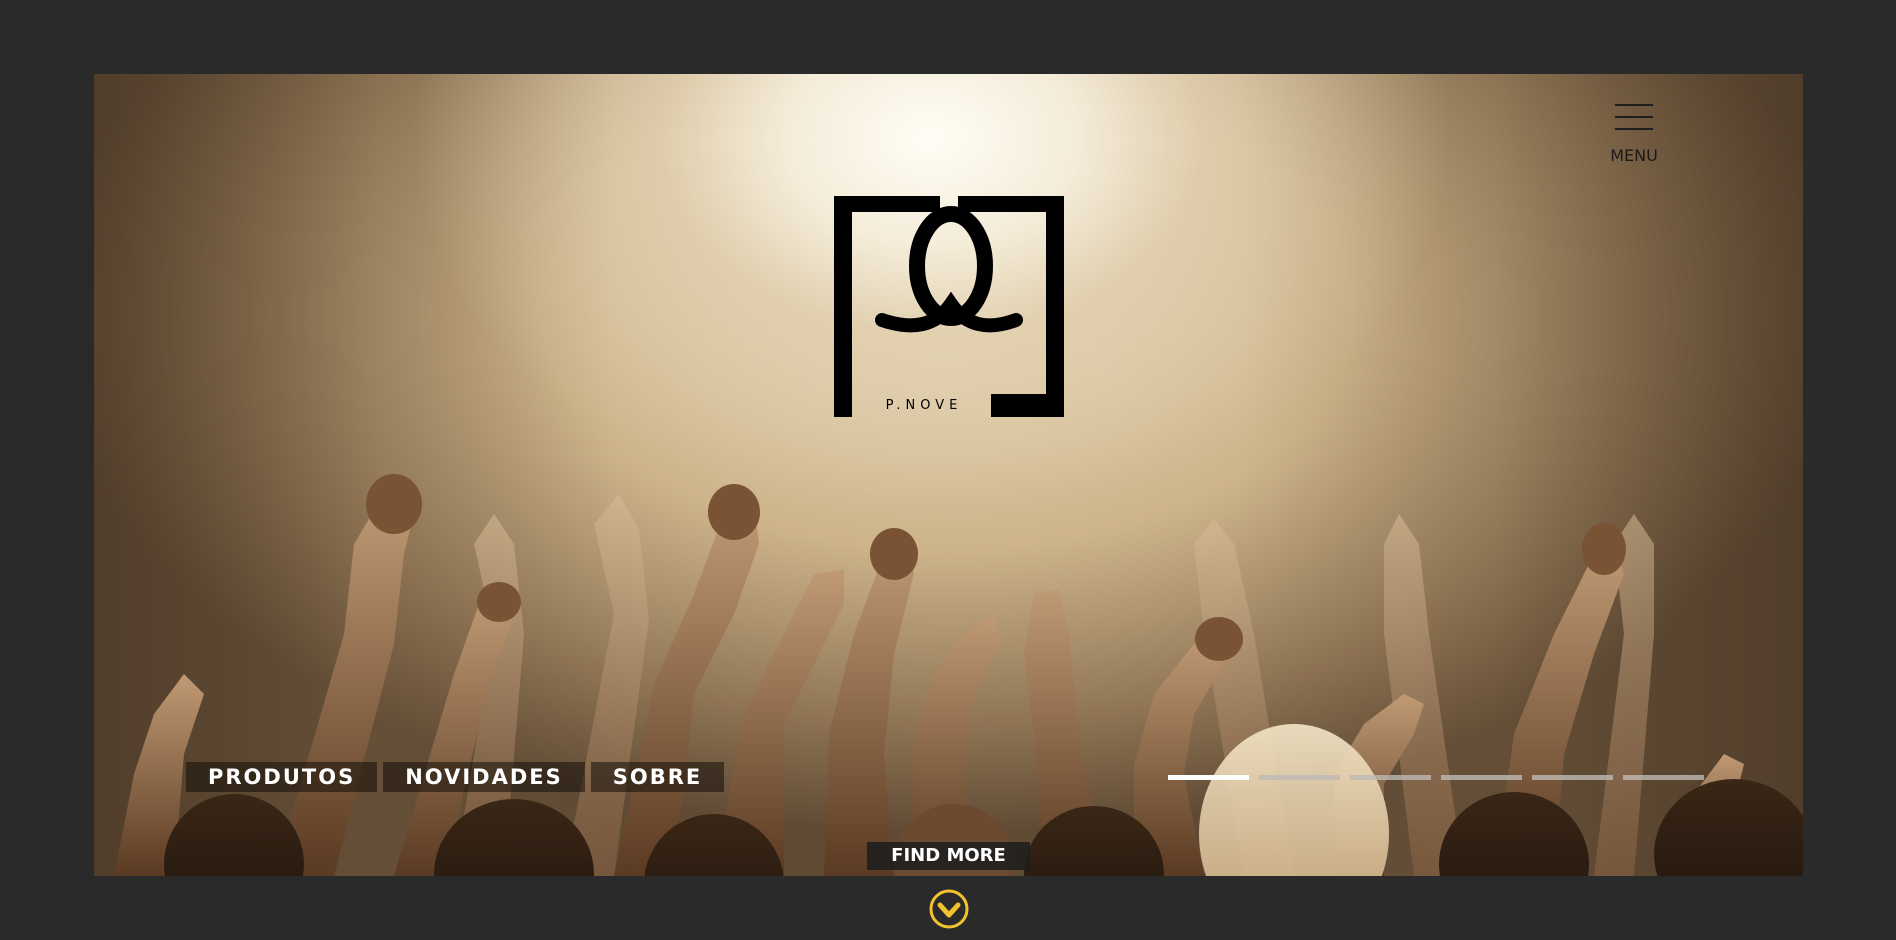  I want to click on nav-item-sobre: SOBRE, so click(657, 777).